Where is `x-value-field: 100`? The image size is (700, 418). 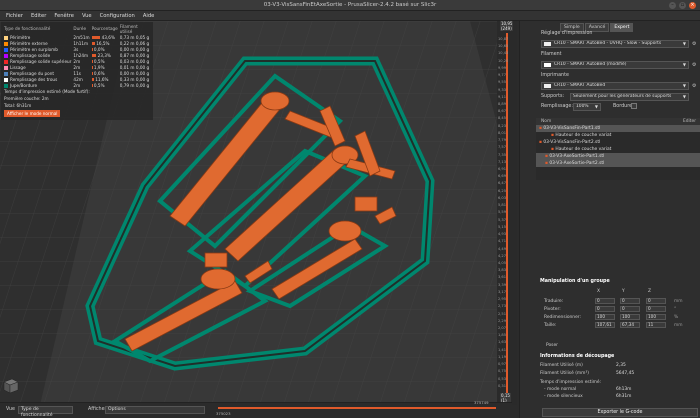
x-value-field: 100 is located at coordinates (605, 317).